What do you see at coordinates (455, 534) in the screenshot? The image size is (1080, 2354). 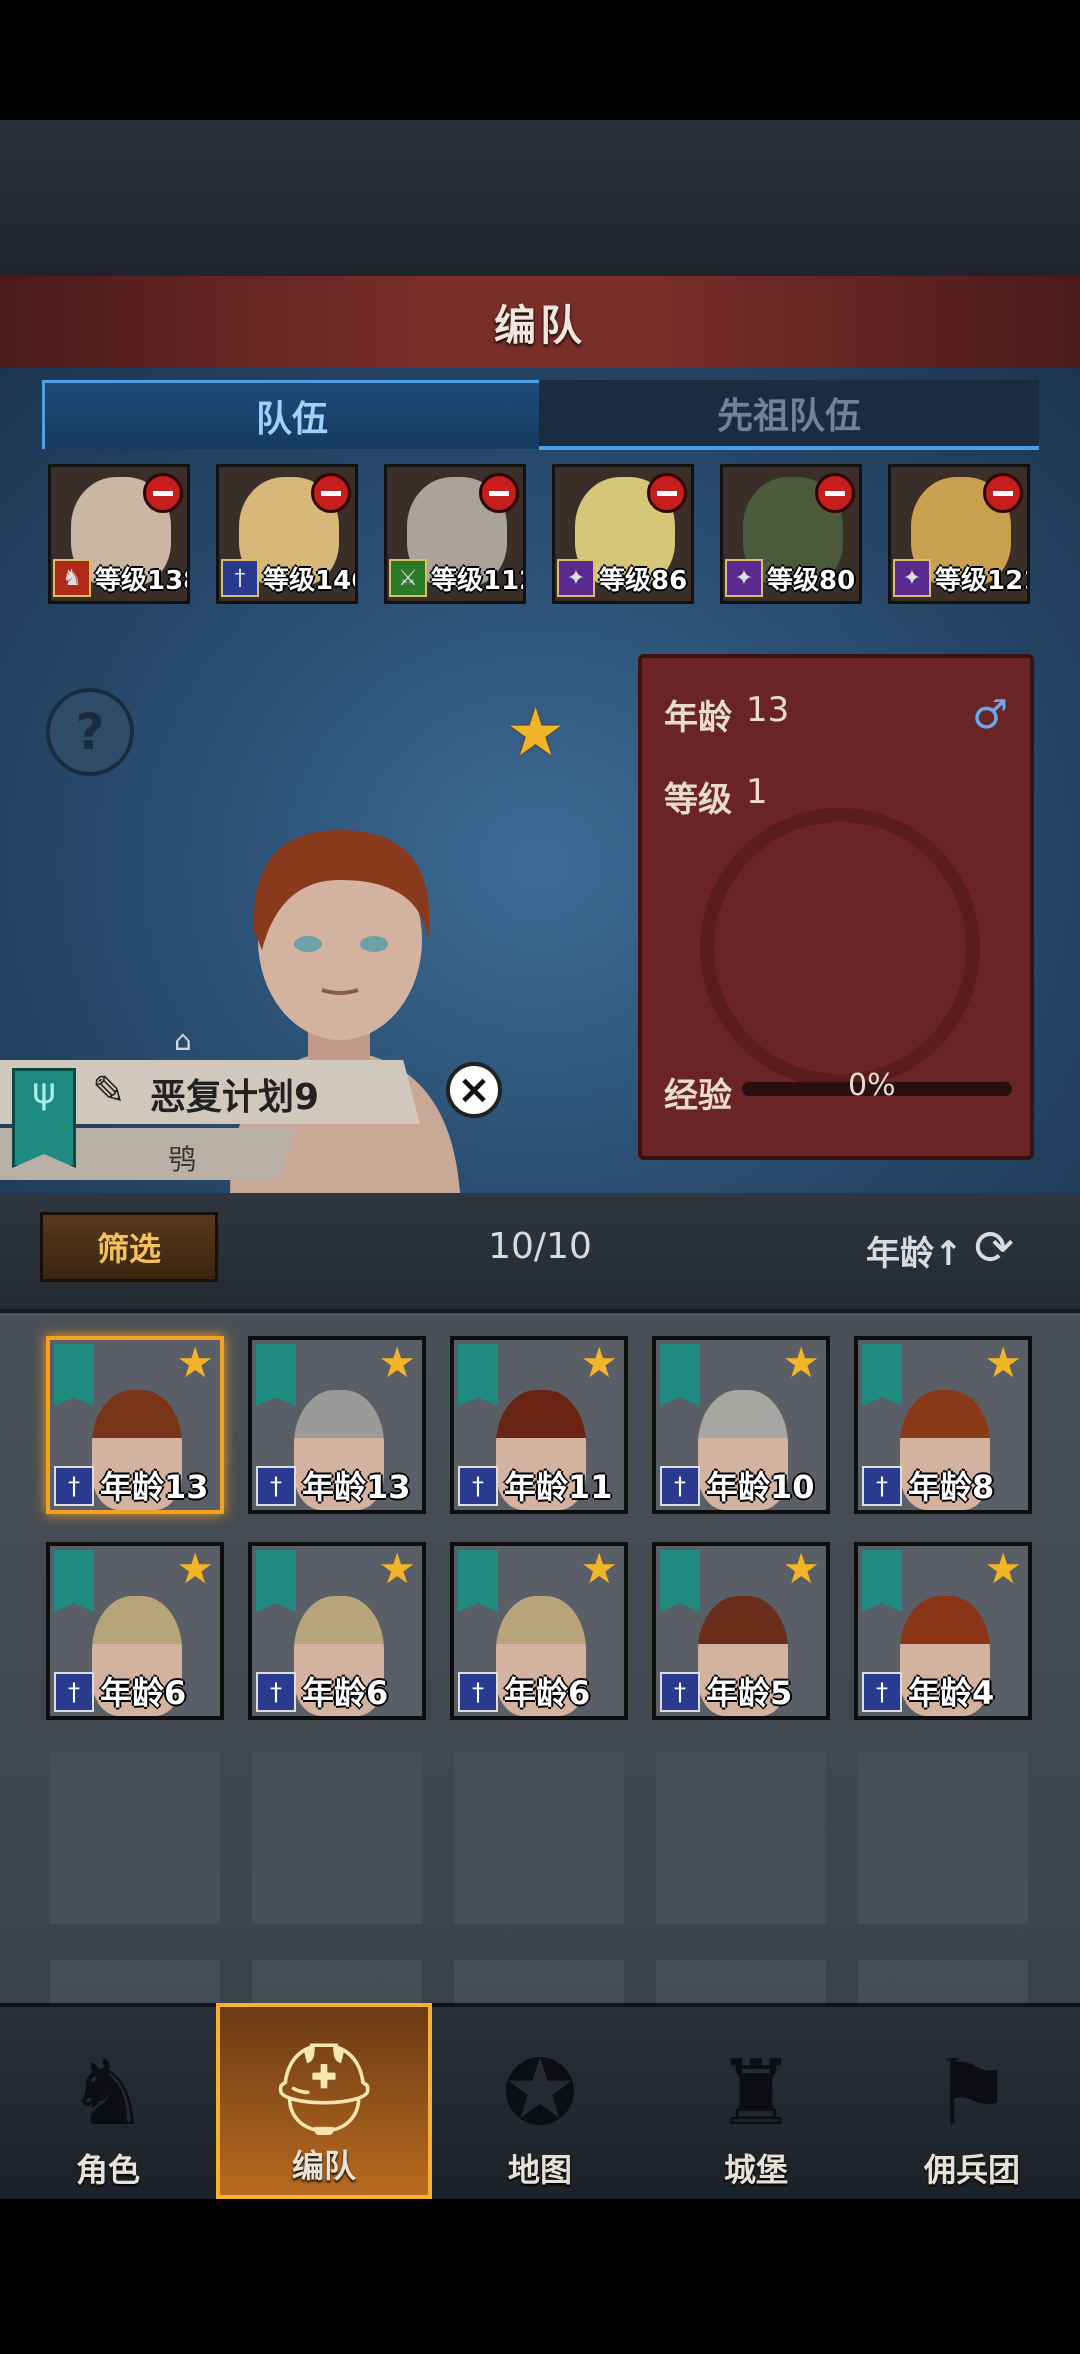 I see `team-slot: ⚔ 等级112` at bounding box center [455, 534].